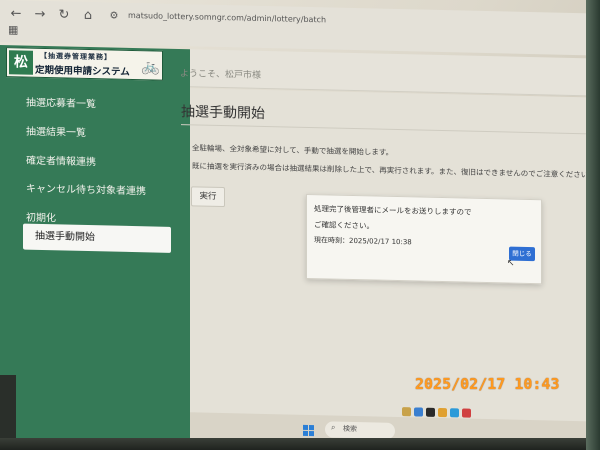 Image resolution: width=600 pixels, height=450 pixels. Describe the element at coordinates (21, 62) in the screenshot. I see `logo-mark: 松` at that location.